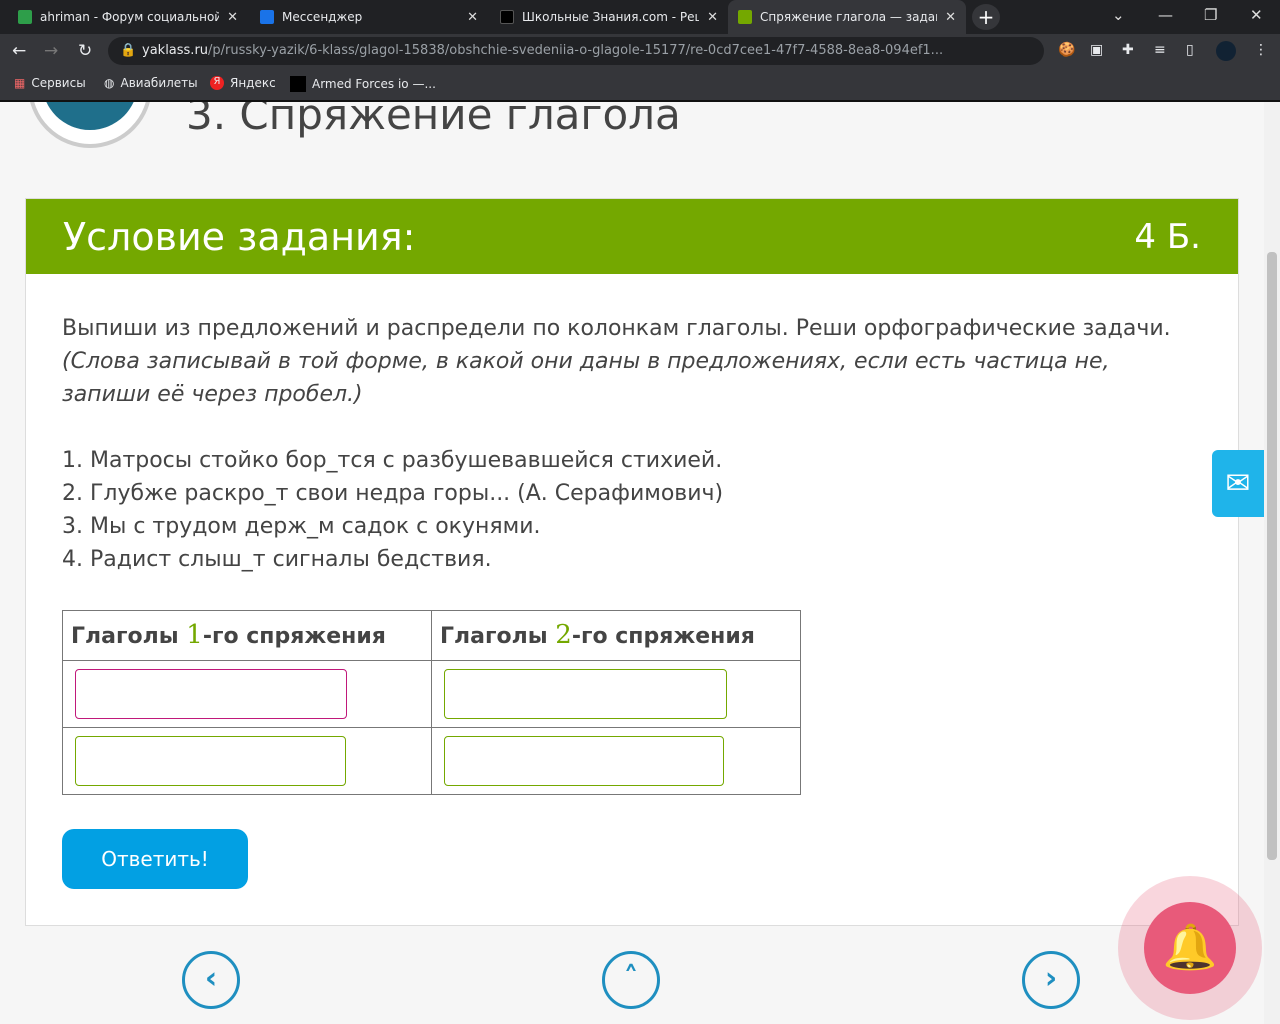 The height and width of the screenshot is (1024, 1280). I want to click on sentence: 4. Радист слыш_т сигналы бедствия., so click(277, 559).